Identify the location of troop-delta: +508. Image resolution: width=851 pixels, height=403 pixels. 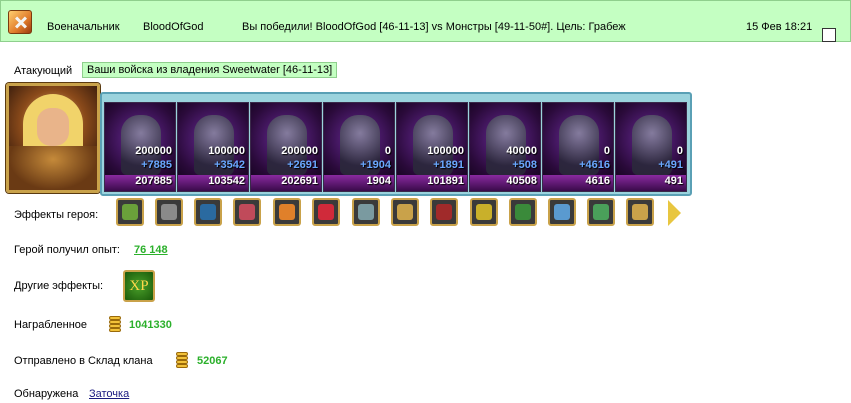
(524, 165).